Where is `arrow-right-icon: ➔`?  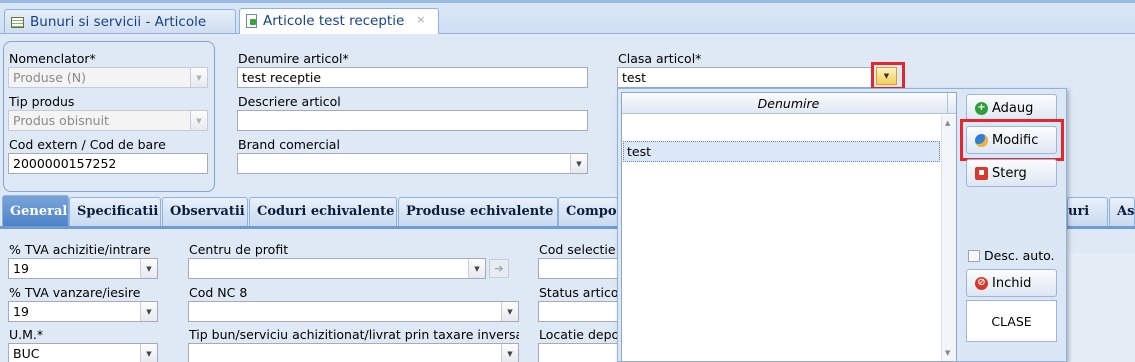 arrow-right-icon: ➔ is located at coordinates (499, 268).